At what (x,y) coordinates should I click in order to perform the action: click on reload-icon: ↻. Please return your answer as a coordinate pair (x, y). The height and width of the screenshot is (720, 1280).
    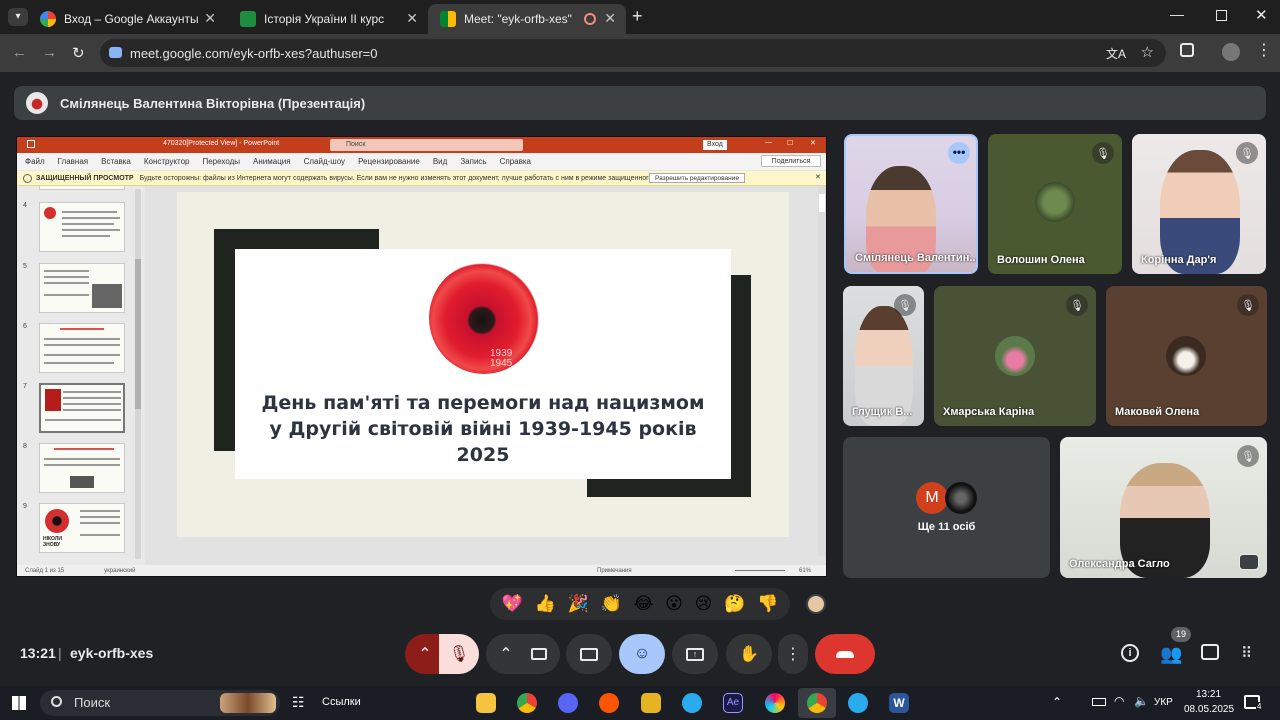
    Looking at the image, I should click on (78, 53).